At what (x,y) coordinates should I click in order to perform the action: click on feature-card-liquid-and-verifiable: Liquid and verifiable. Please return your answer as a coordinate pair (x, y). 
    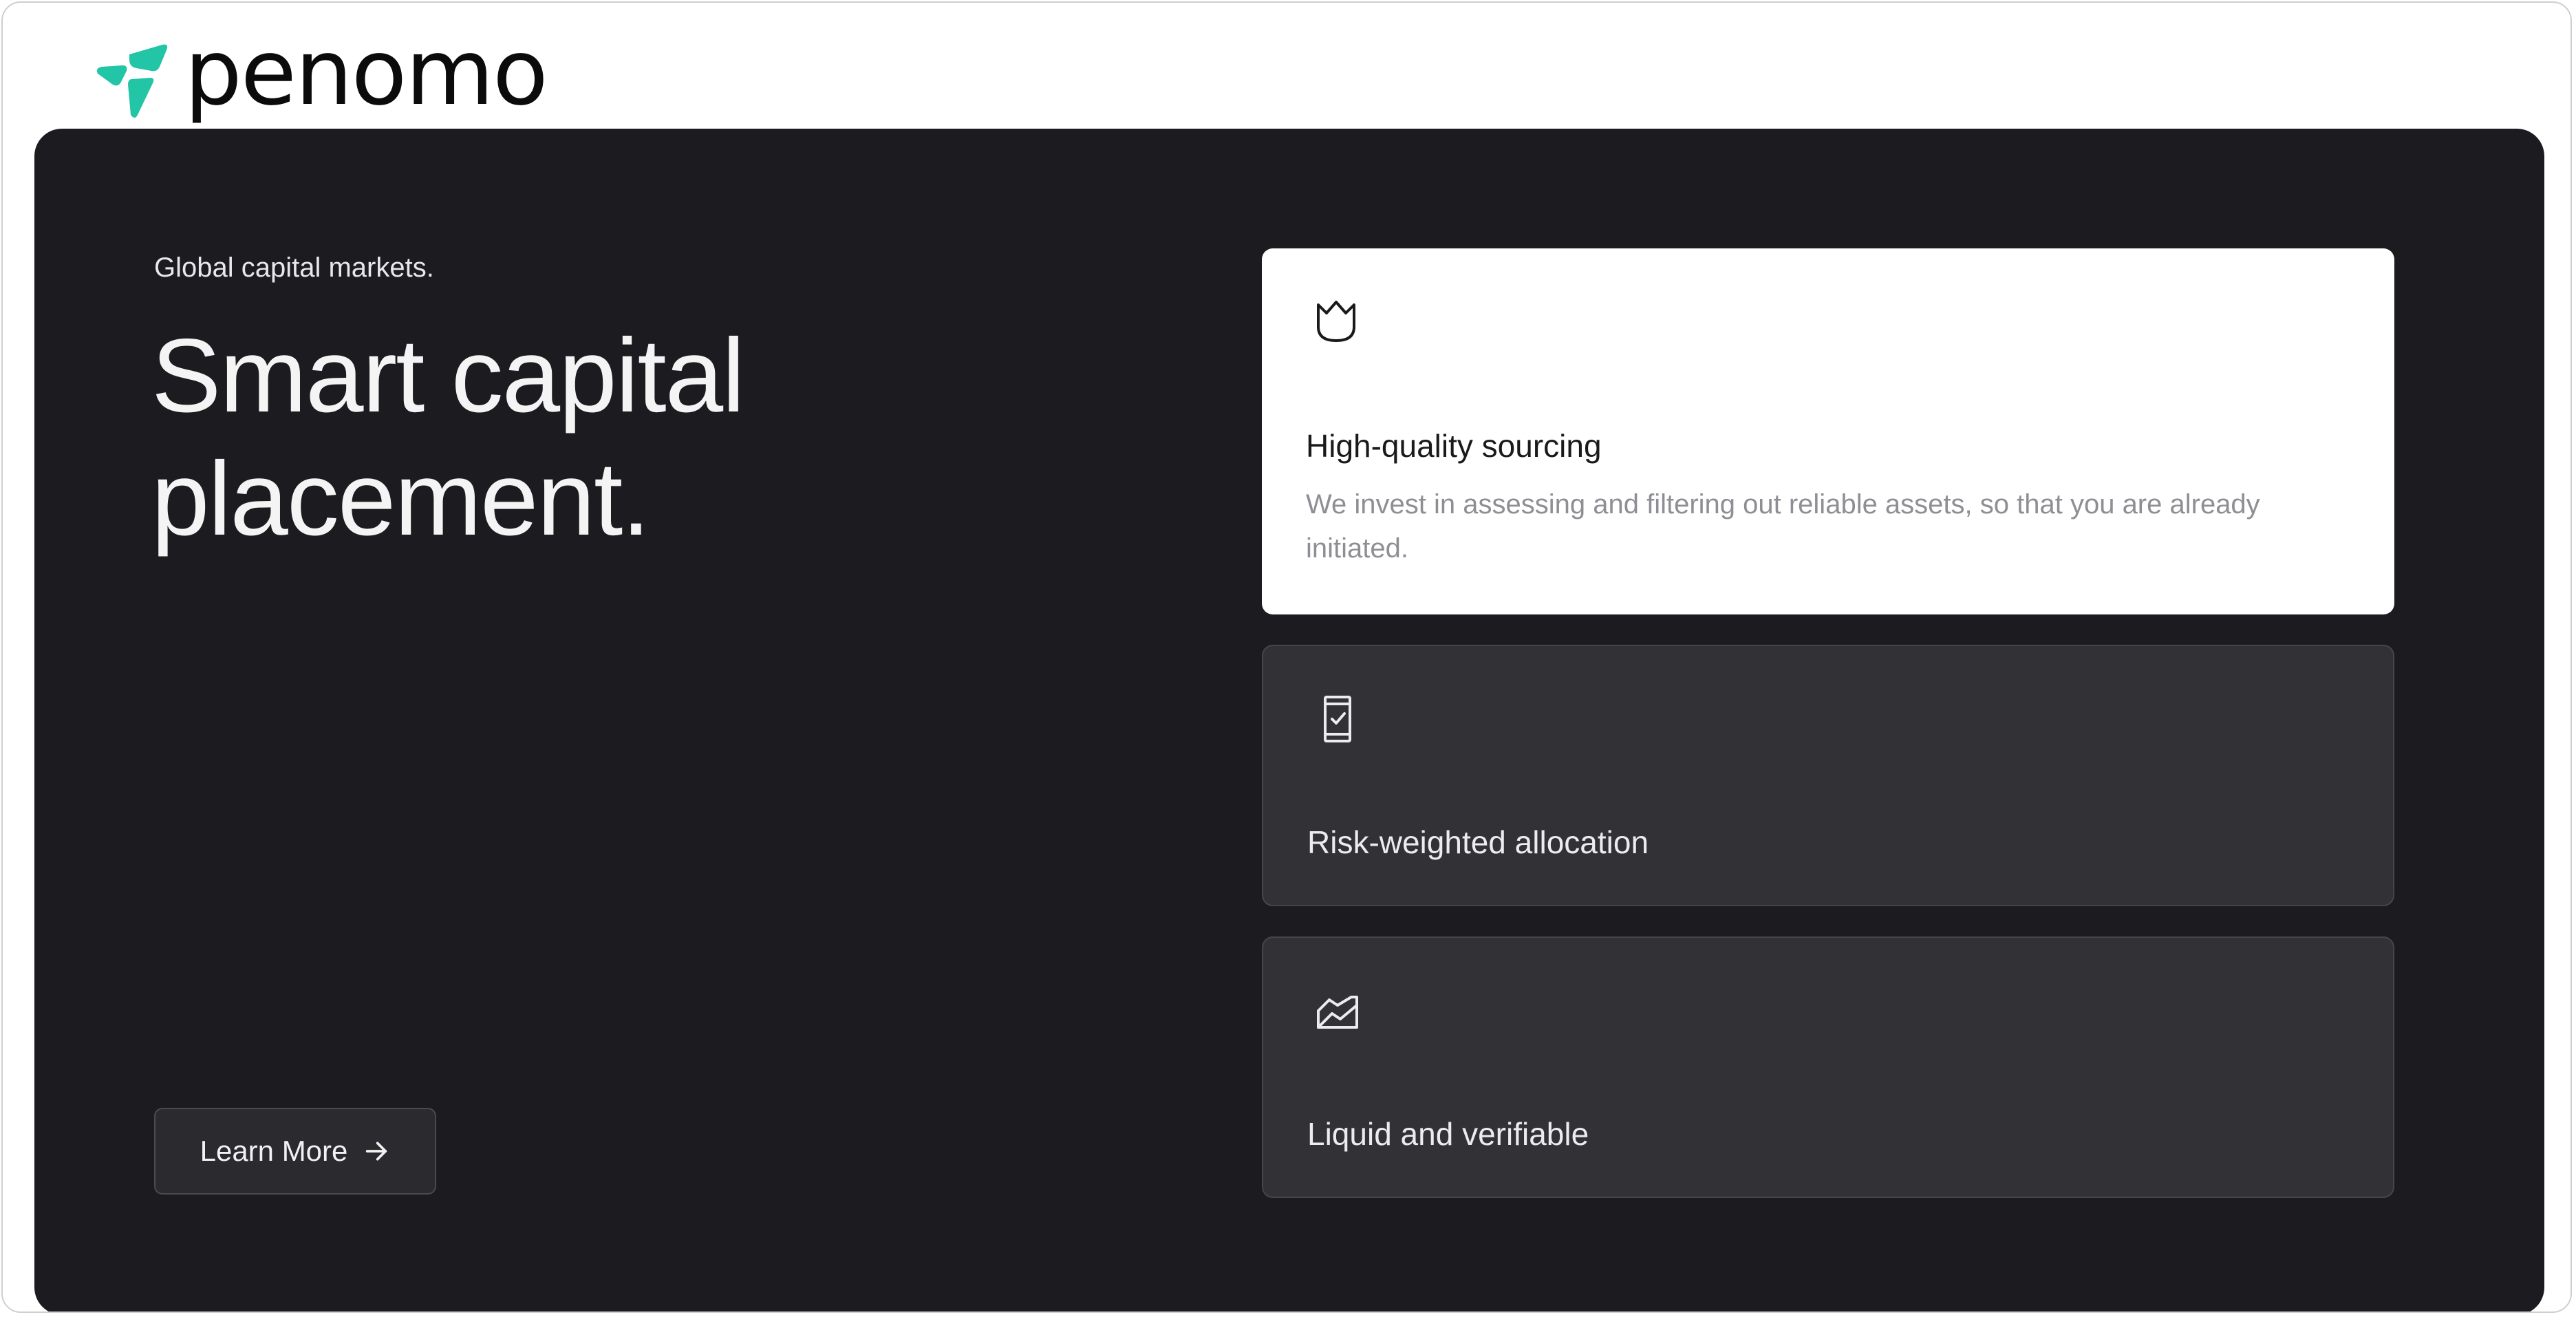
    Looking at the image, I should click on (1828, 1067).